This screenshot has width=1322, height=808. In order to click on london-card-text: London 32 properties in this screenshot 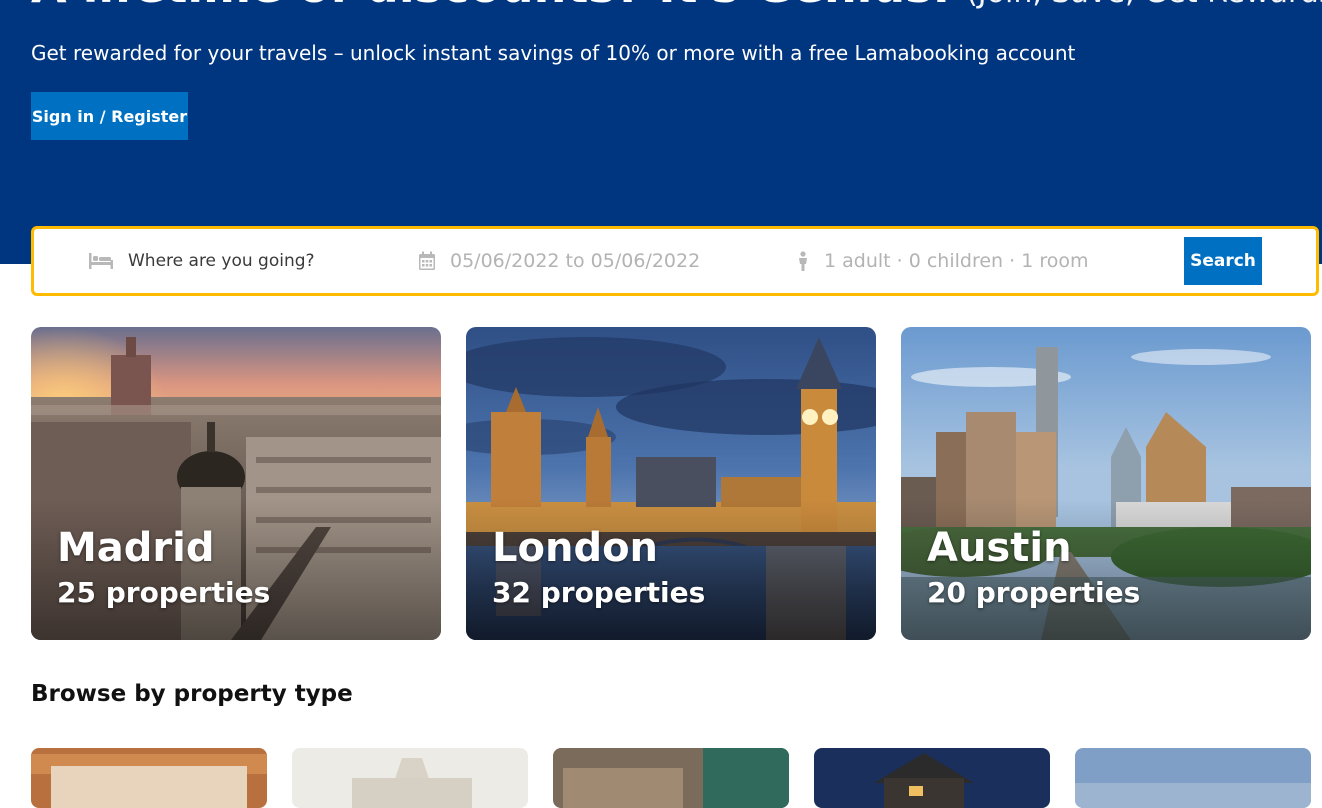, I will do `click(598, 567)`.